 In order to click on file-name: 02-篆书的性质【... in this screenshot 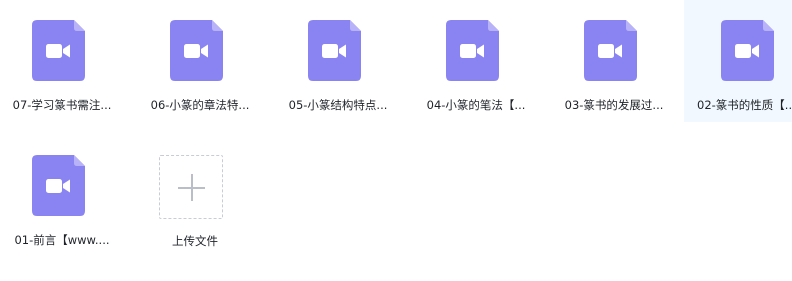, I will do `click(744, 105)`.